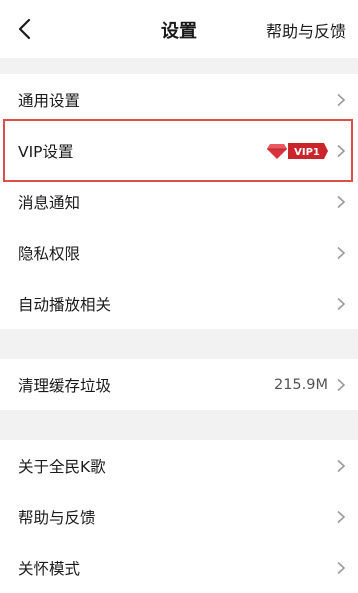  Describe the element at coordinates (62, 466) in the screenshot. I see `row-label: 关于全民K歌` at that location.